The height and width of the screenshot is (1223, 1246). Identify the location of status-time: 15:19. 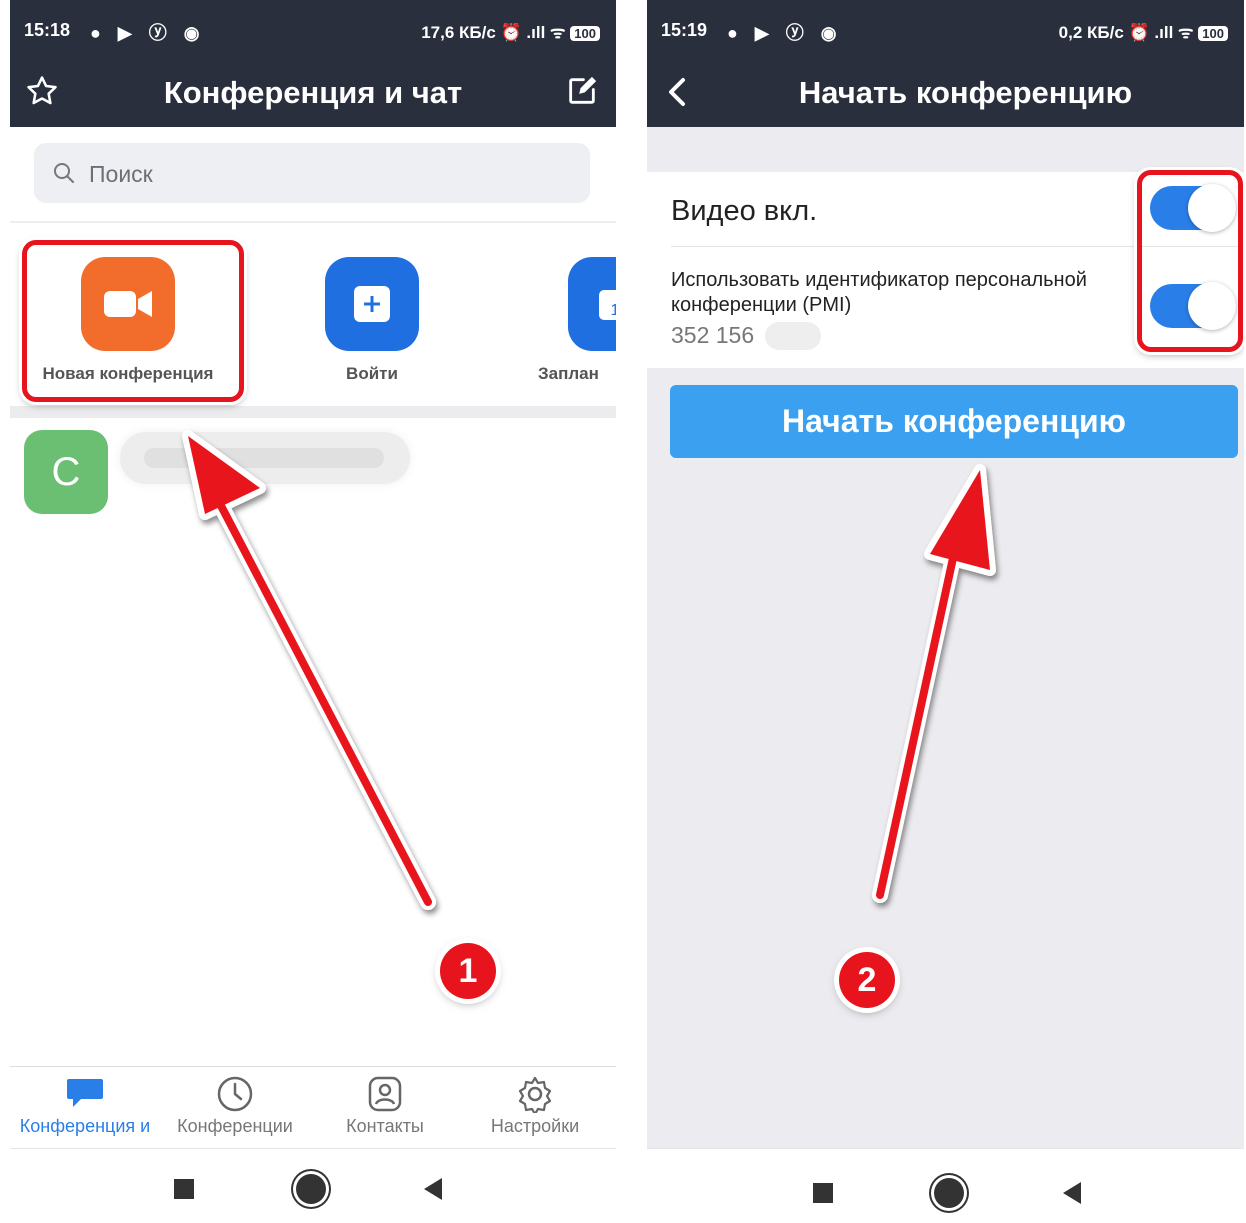
(684, 30).